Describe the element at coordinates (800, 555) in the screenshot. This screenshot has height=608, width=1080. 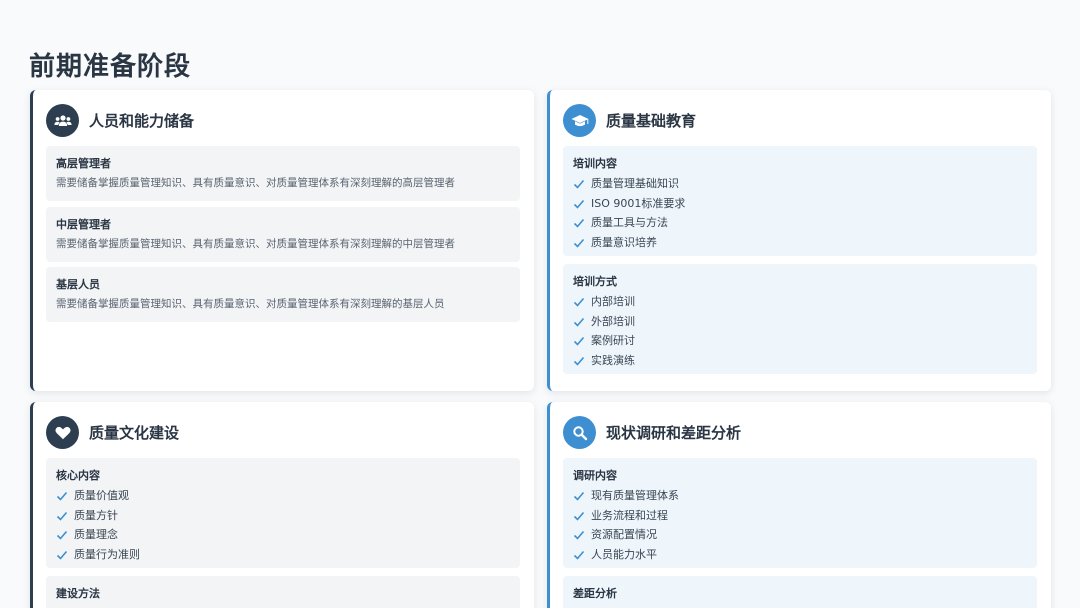
I see `list-item: 人员能力水平` at that location.